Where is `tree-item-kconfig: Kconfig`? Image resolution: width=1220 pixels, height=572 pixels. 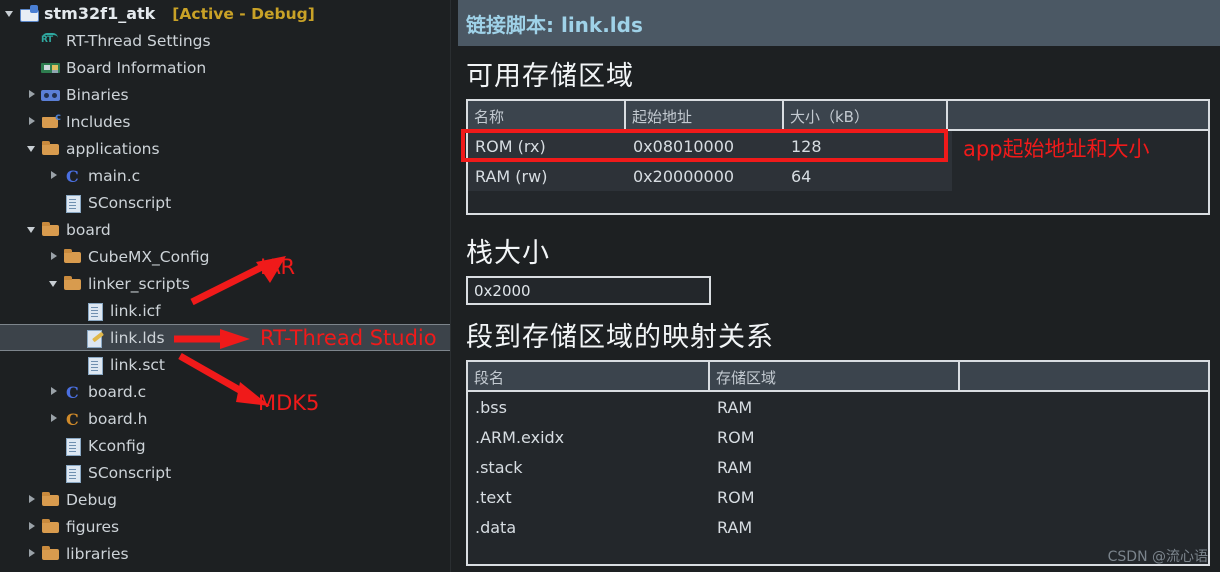 tree-item-kconfig: Kconfig is located at coordinates (225, 445).